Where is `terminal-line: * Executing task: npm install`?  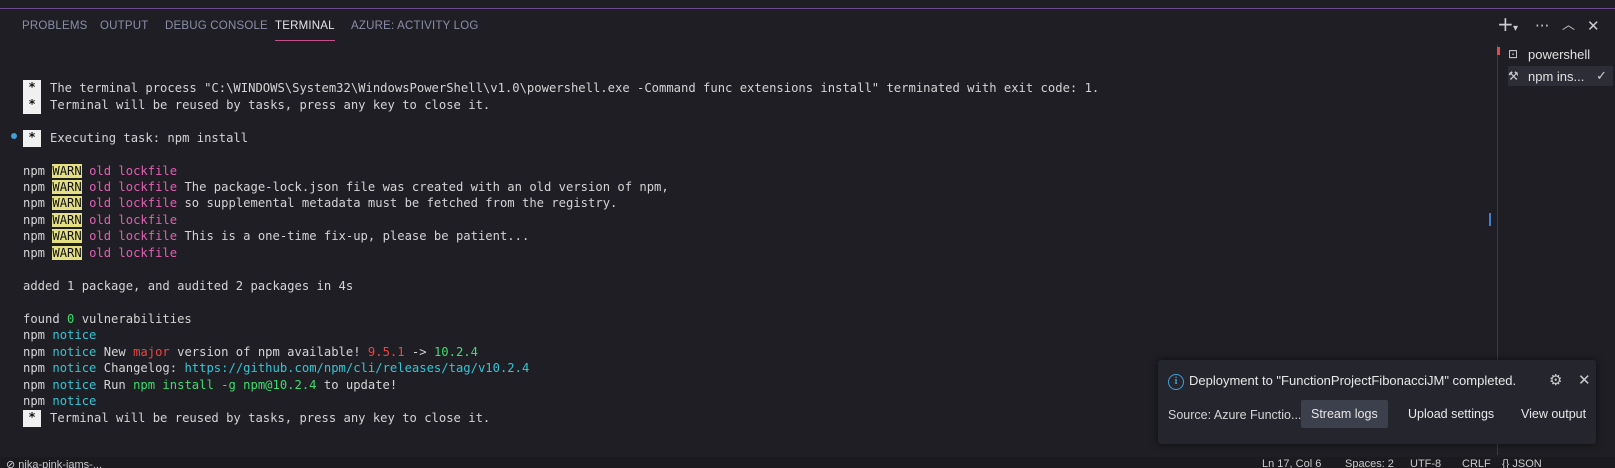 terminal-line: * Executing task: npm install is located at coordinates (136, 138).